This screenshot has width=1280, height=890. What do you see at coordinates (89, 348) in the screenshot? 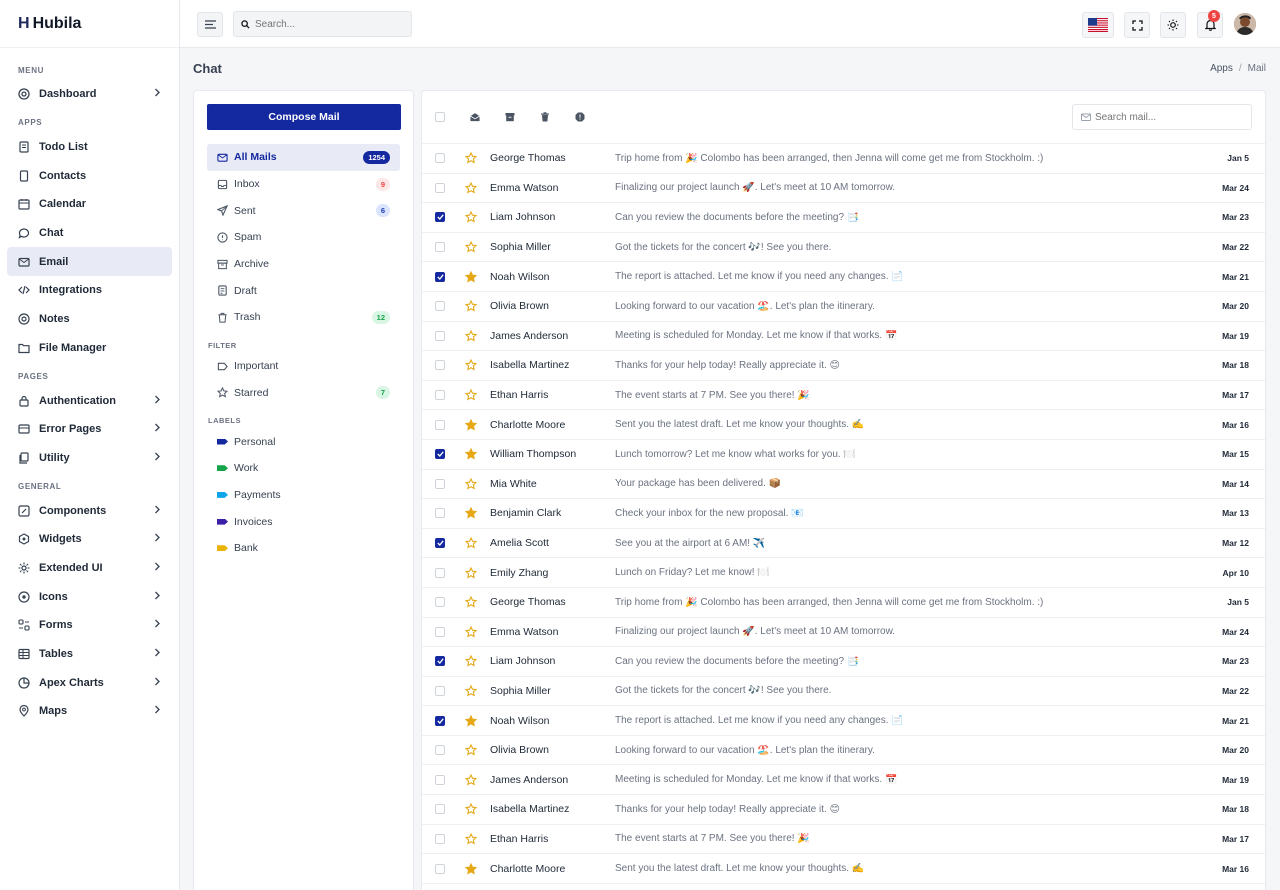
I see `sidebar-item-file-manager: File Manager` at bounding box center [89, 348].